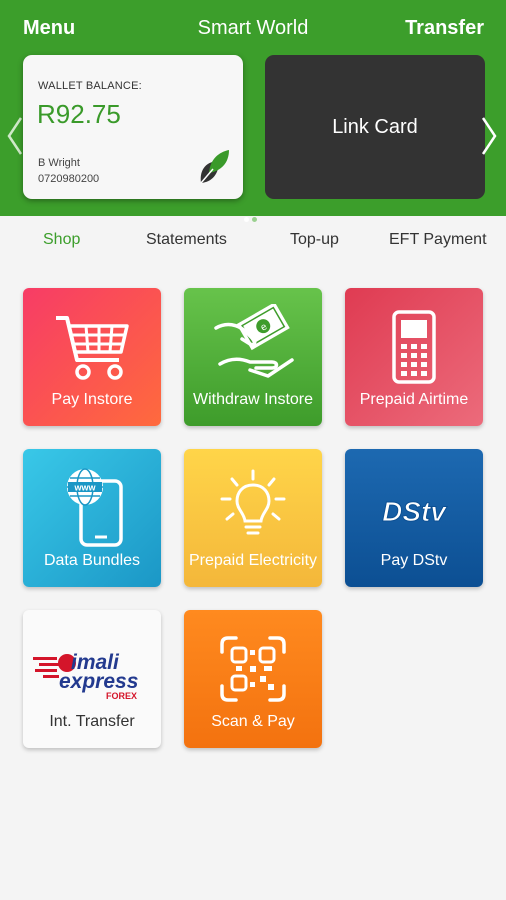 The width and height of the screenshot is (506, 900). I want to click on leaf-logo-icon, so click(214, 167).